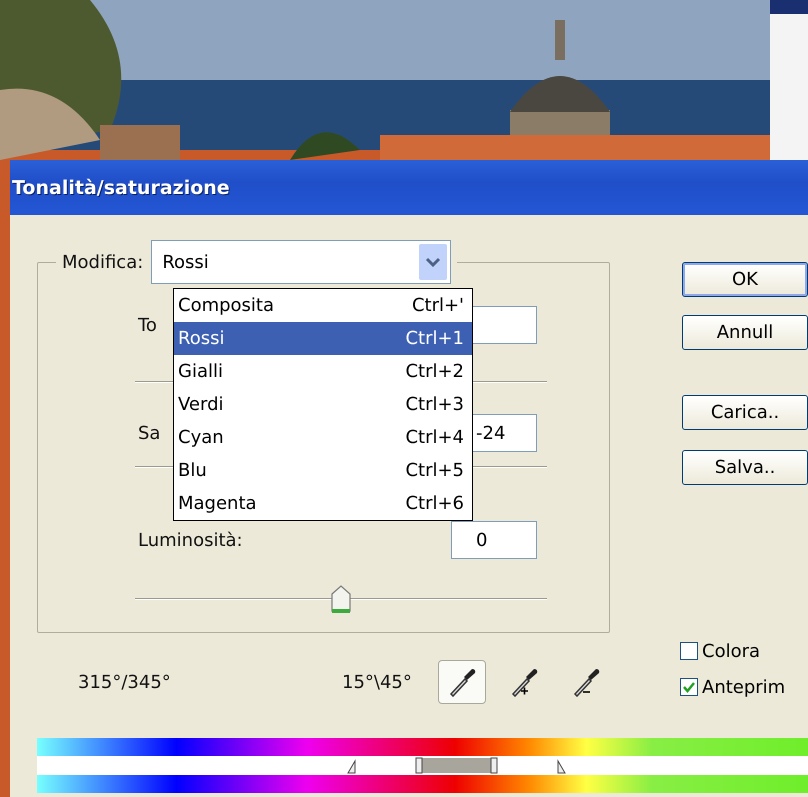  Describe the element at coordinates (147, 325) in the screenshot. I see `adjustment-label: To` at that location.